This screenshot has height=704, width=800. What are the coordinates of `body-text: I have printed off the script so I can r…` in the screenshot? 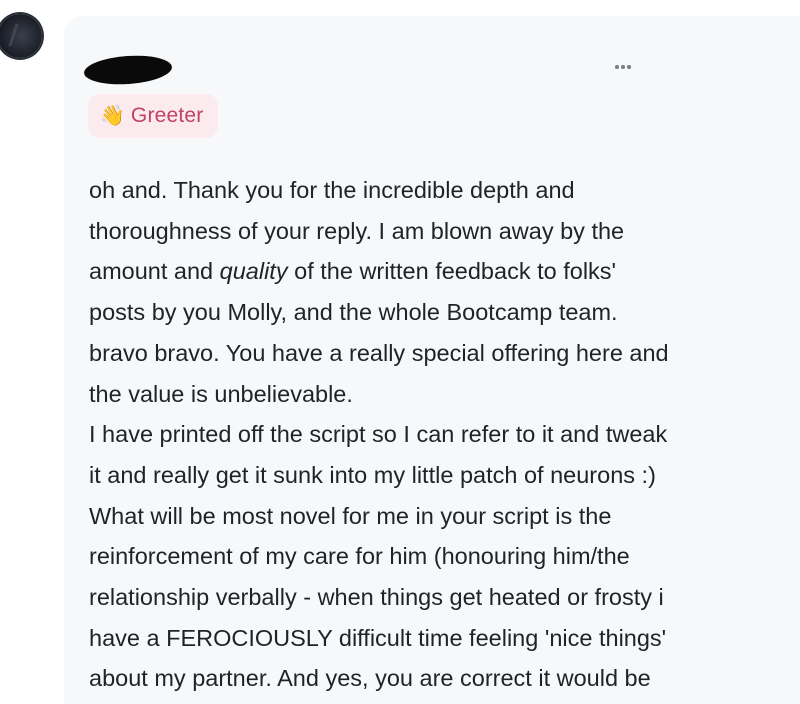 It's located at (378, 434).